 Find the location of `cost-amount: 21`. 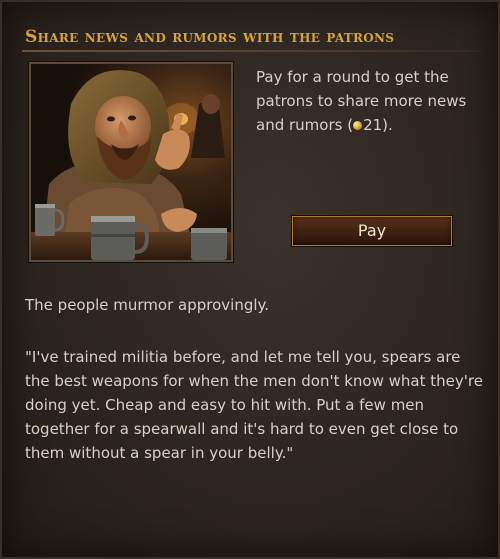

cost-amount: 21 is located at coordinates (373, 125).